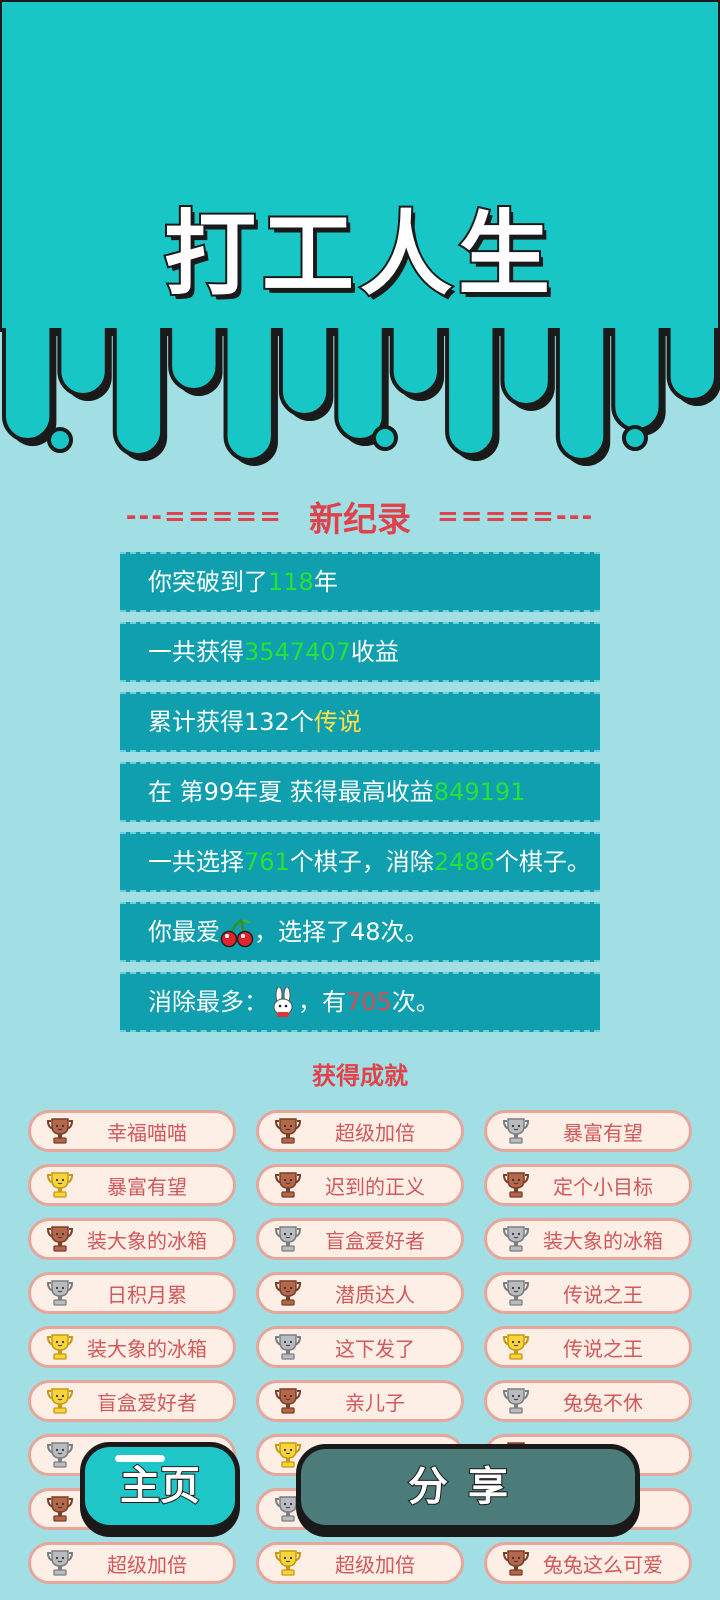 This screenshot has height=1600, width=720. I want to click on achievement-label: 日积月累, so click(147, 1294).